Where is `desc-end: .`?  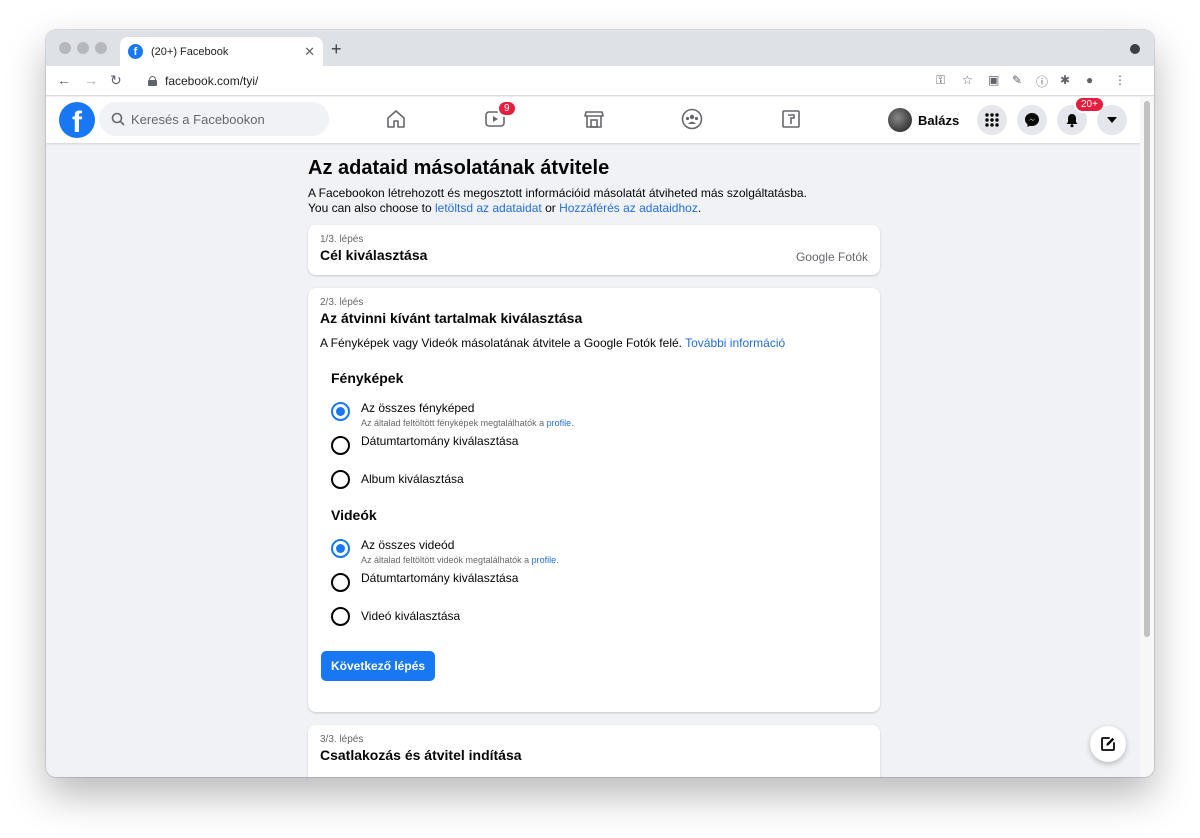 desc-end: . is located at coordinates (699, 208).